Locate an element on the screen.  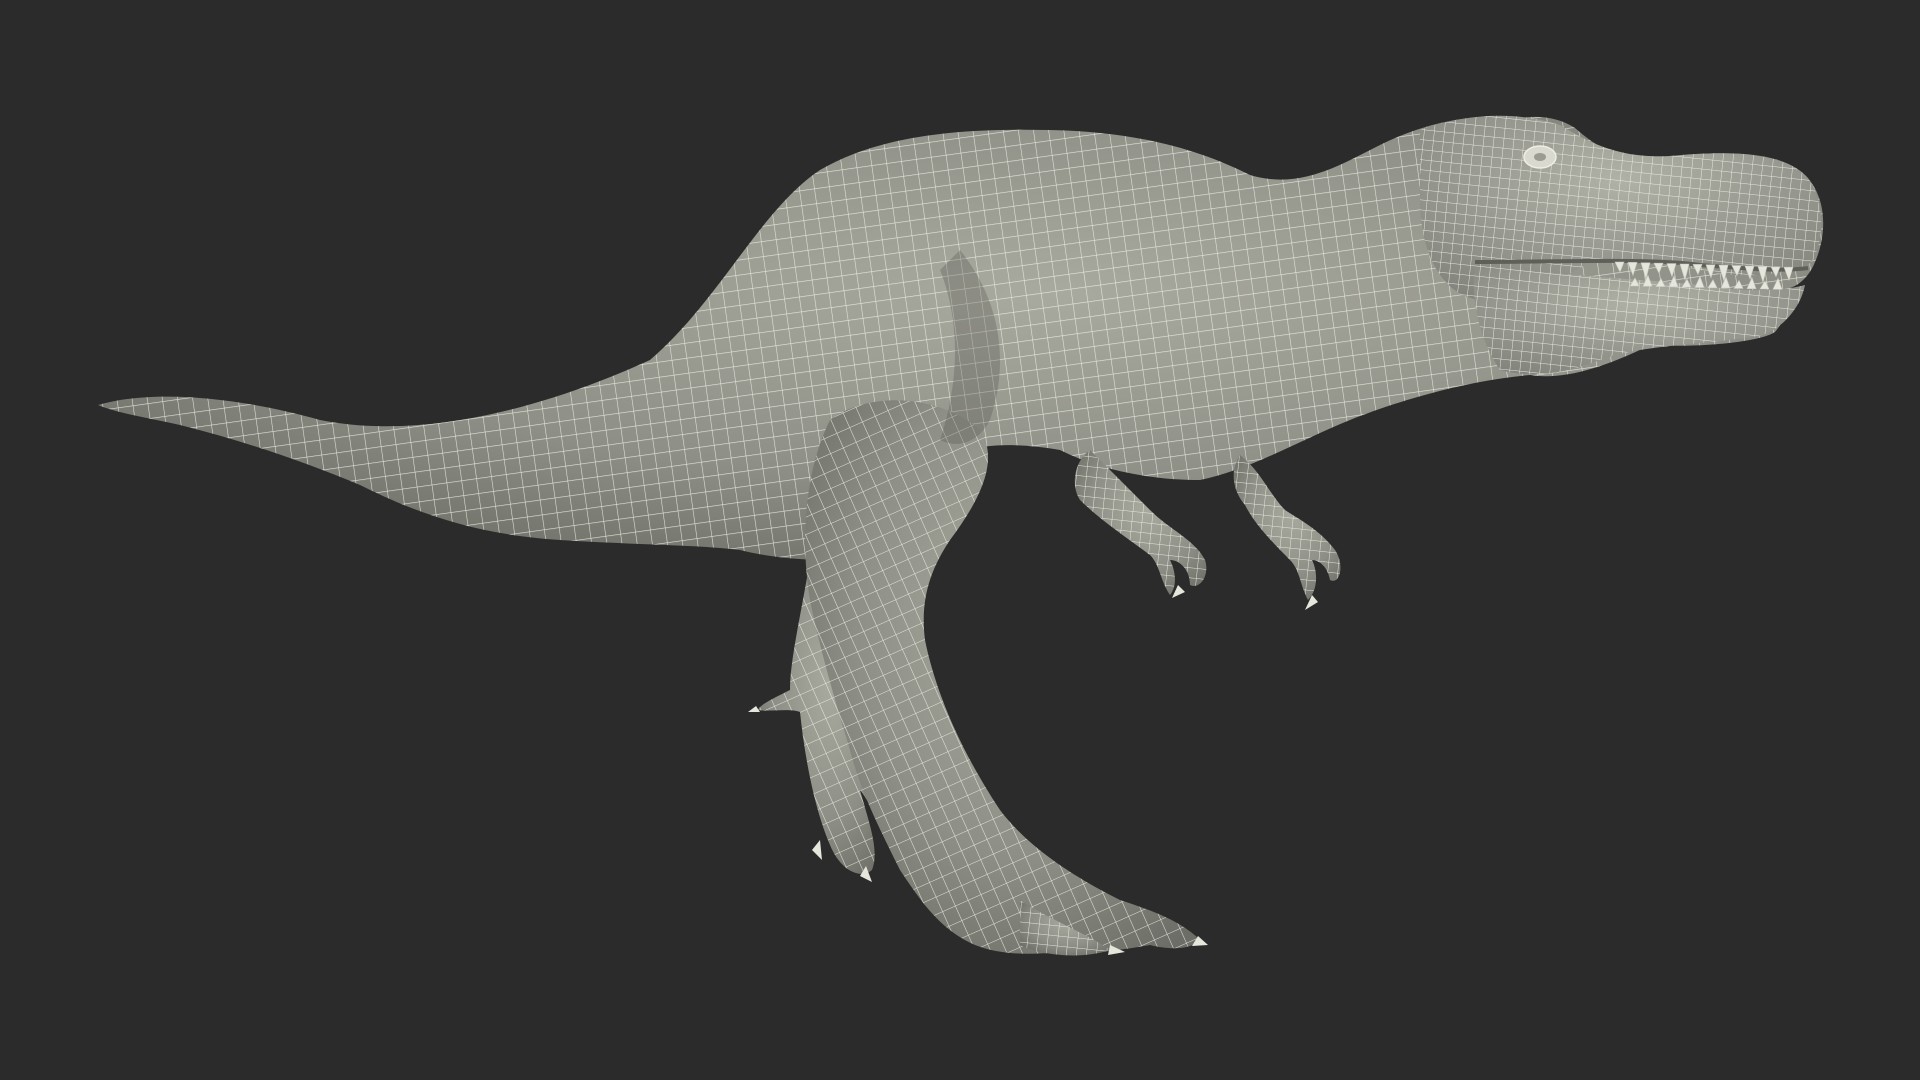
far-arm is located at coordinates (1287, 532).